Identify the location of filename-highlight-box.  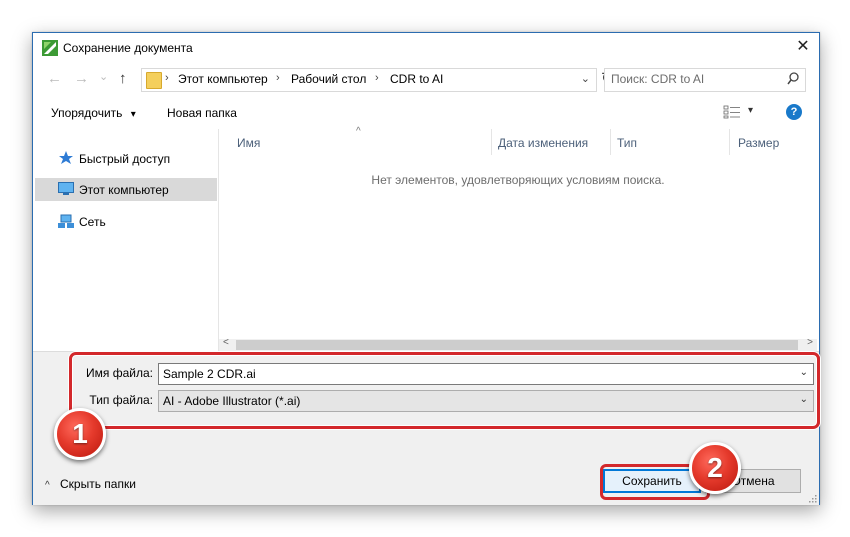
(444, 390).